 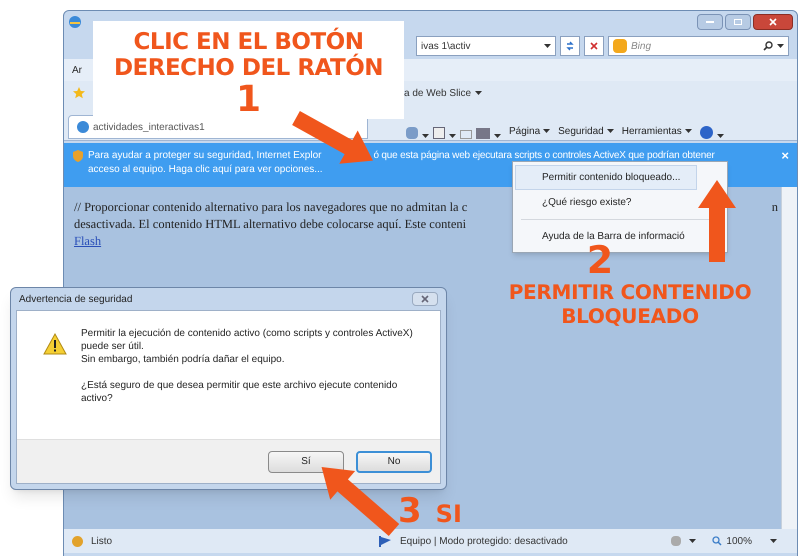 I want to click on toolbar-menu: Herramientas, so click(x=657, y=131).